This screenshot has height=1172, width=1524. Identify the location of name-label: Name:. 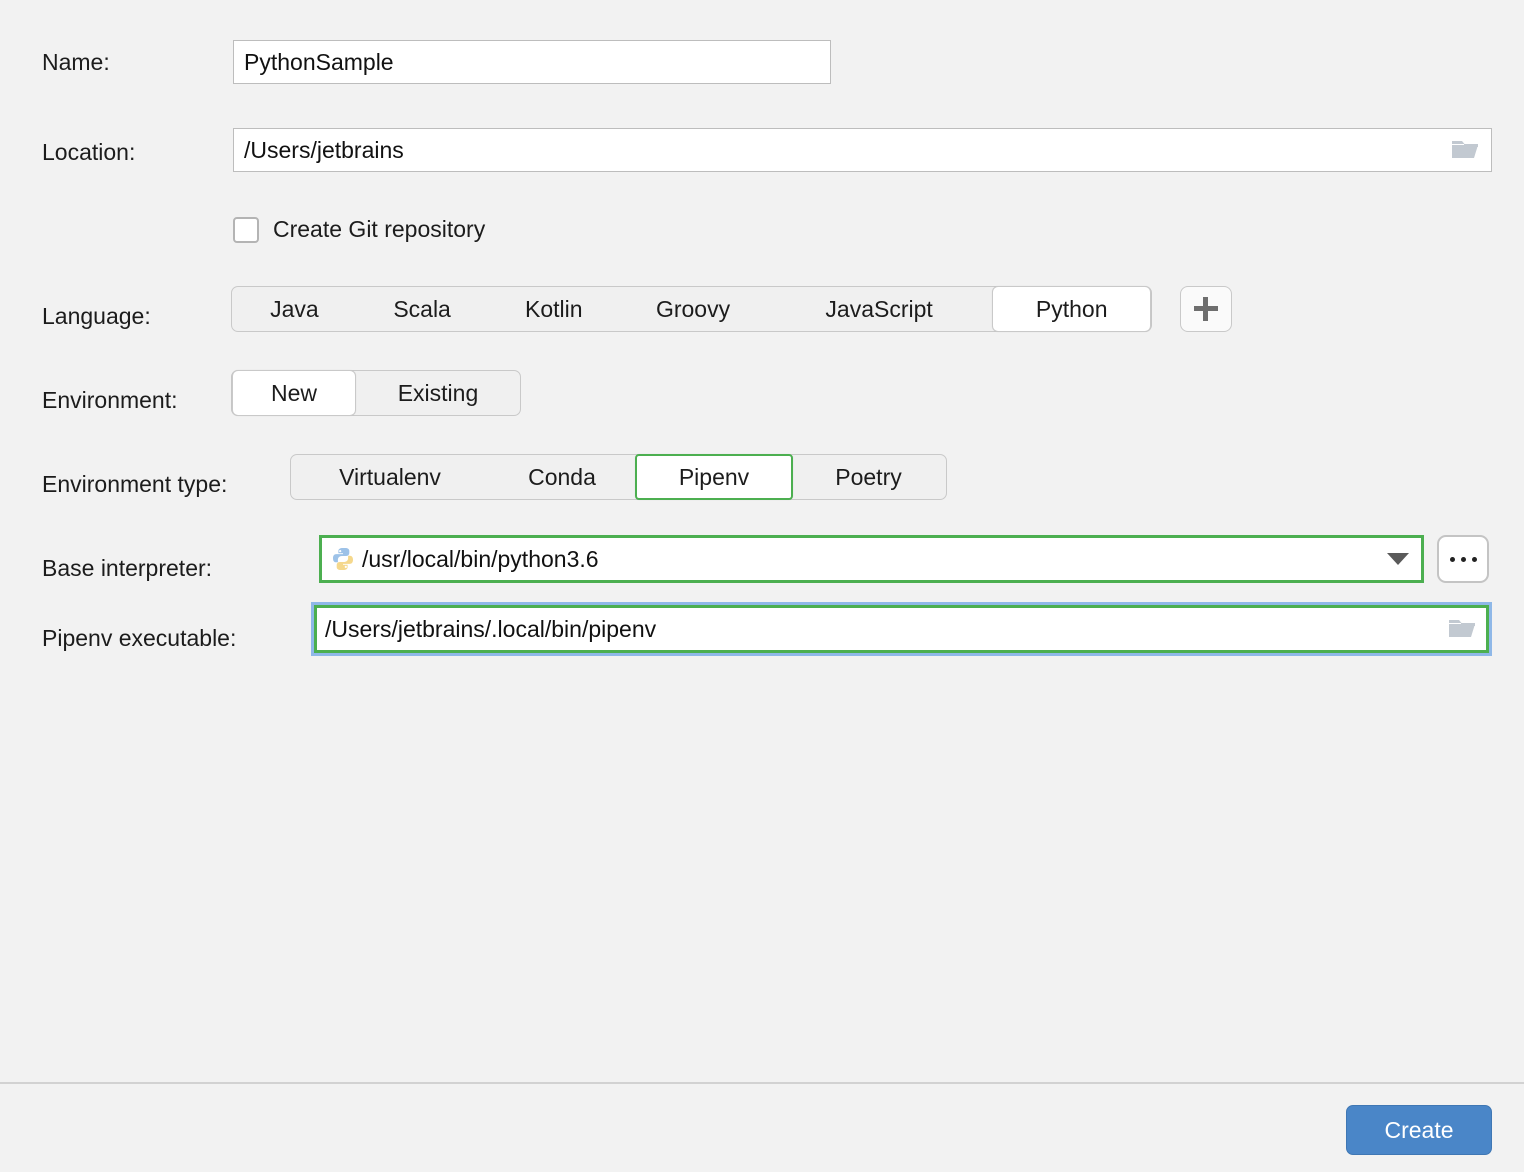
(76, 61).